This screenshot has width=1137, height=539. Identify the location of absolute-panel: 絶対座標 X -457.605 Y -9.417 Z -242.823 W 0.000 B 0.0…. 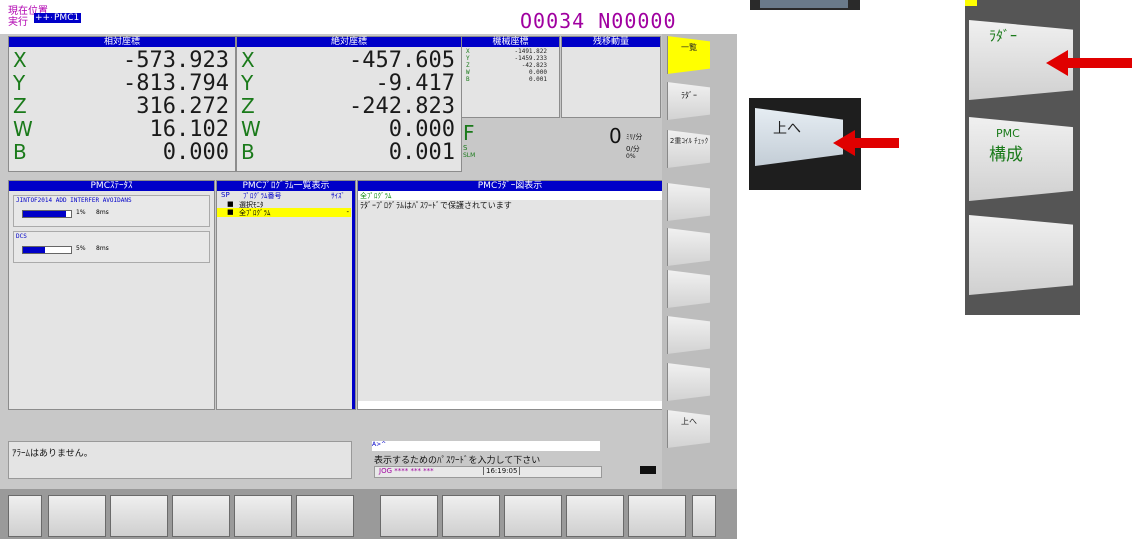
(349, 104).